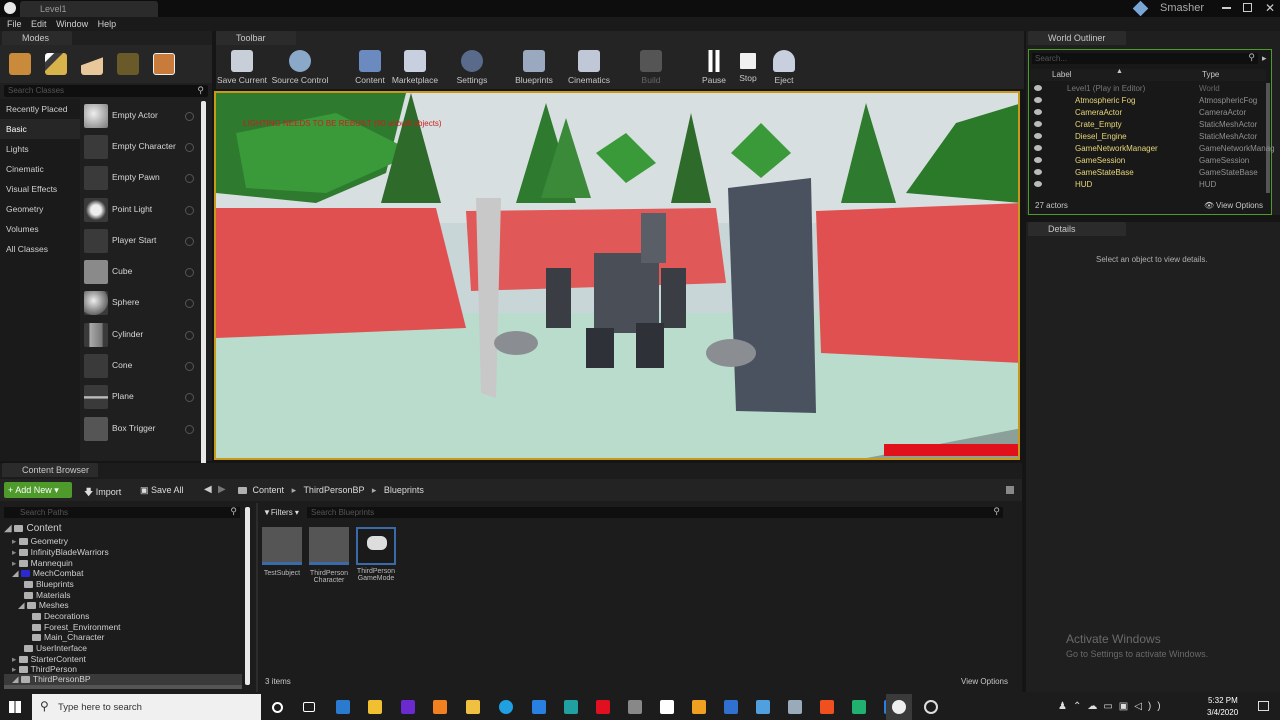 This screenshot has width=1280, height=720. Describe the element at coordinates (376, 557) in the screenshot. I see `asset-thirdperson-gamemode: ThirdPerson GameMode` at that location.